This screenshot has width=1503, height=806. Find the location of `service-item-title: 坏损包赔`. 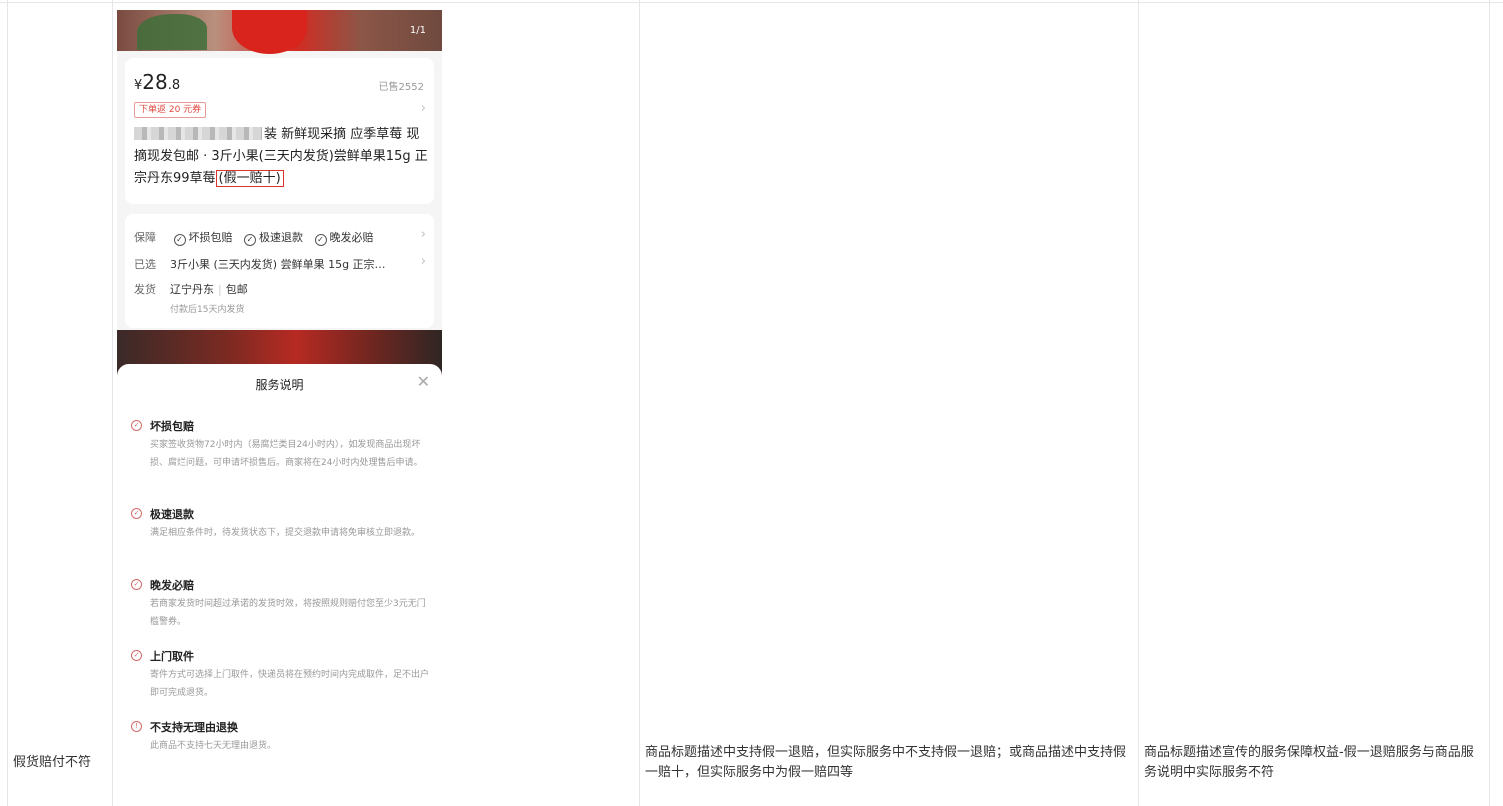

service-item-title: 坏损包赔 is located at coordinates (172, 426).